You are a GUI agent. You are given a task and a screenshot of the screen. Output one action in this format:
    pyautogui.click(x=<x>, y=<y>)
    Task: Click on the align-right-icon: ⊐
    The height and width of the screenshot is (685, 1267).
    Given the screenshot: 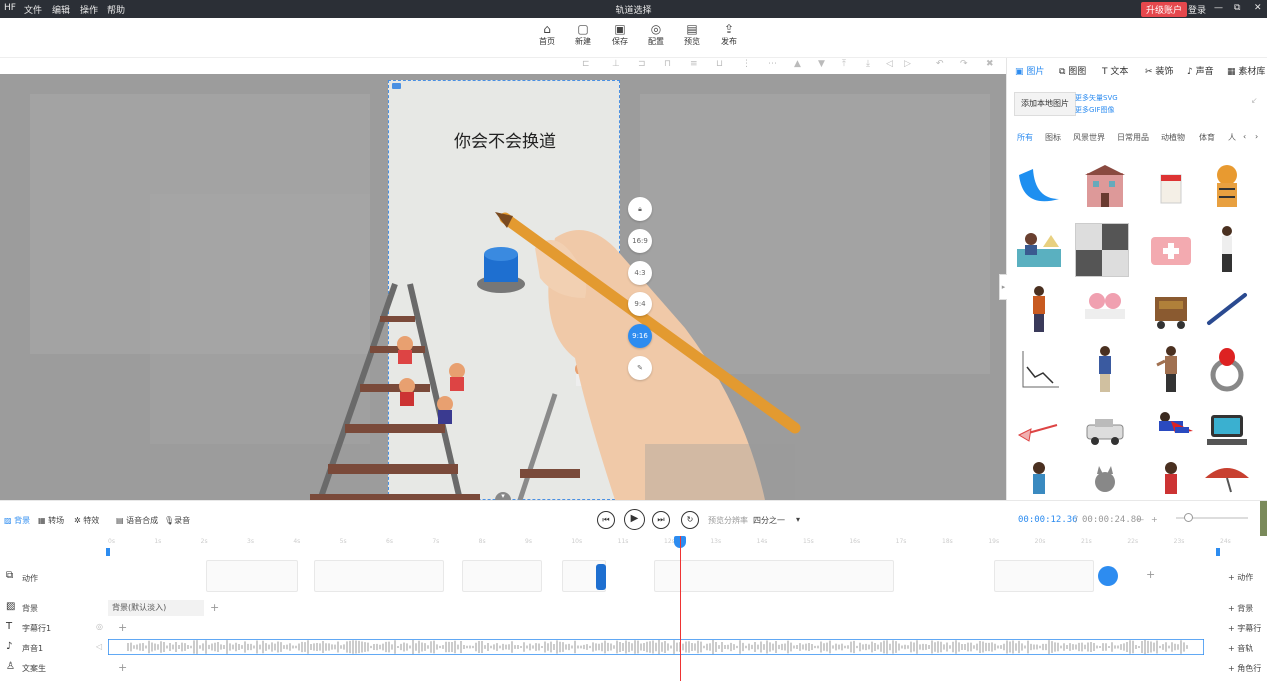 What is the action you would take?
    pyautogui.click(x=642, y=64)
    